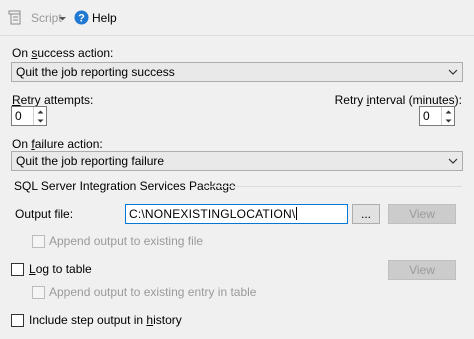  Describe the element at coordinates (212, 214) in the screenshot. I see `output-file-value: C:\NONEXISTINGLOCATION\` at that location.